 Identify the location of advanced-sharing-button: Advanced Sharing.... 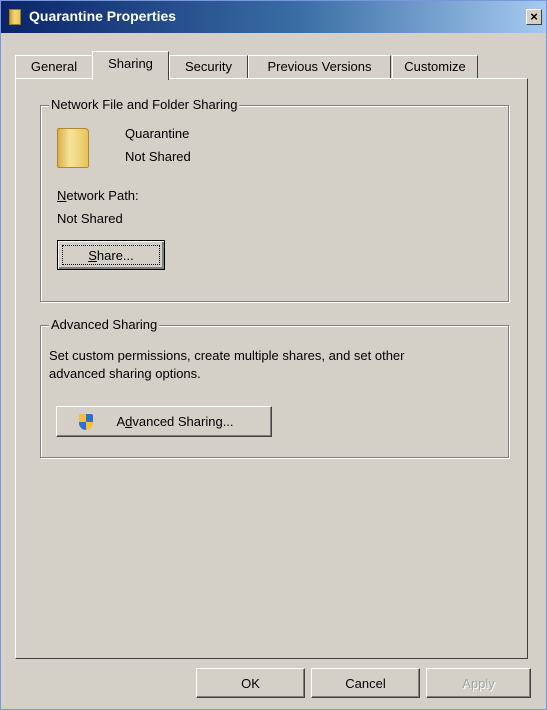
(164, 421).